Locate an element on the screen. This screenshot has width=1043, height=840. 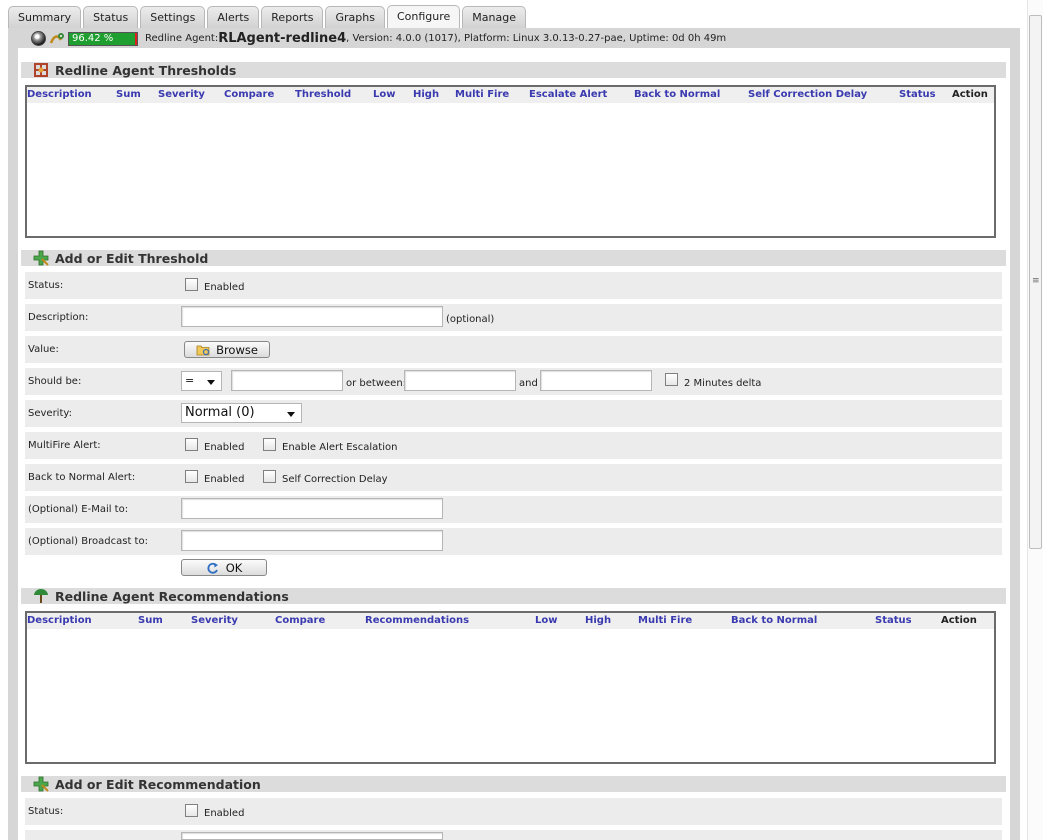
col-compare: Compare is located at coordinates (249, 94).